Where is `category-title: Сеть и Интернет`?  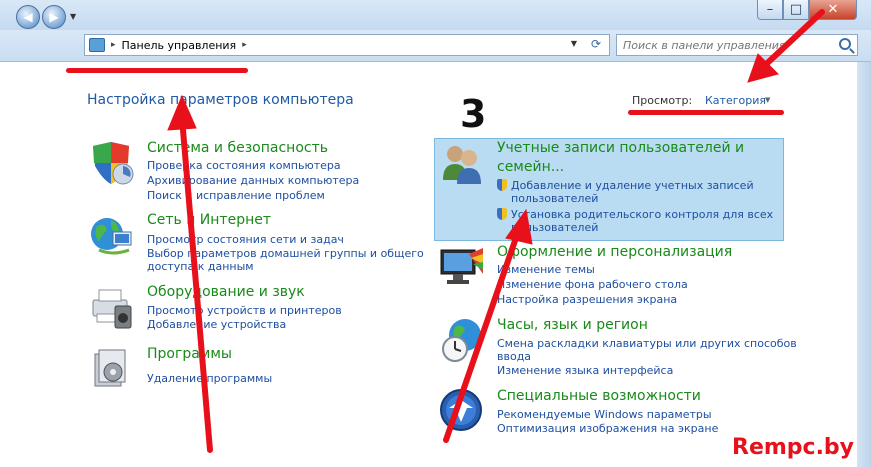
category-title: Сеть и Интернет is located at coordinates (209, 220).